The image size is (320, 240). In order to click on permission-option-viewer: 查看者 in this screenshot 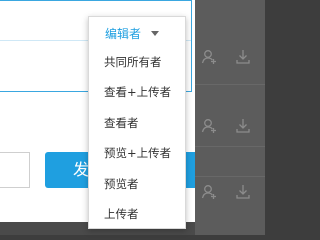, I will do `click(137, 123)`.